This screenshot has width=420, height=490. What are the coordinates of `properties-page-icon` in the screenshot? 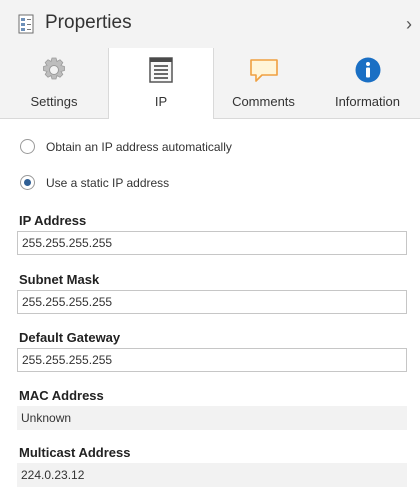 It's located at (26, 24).